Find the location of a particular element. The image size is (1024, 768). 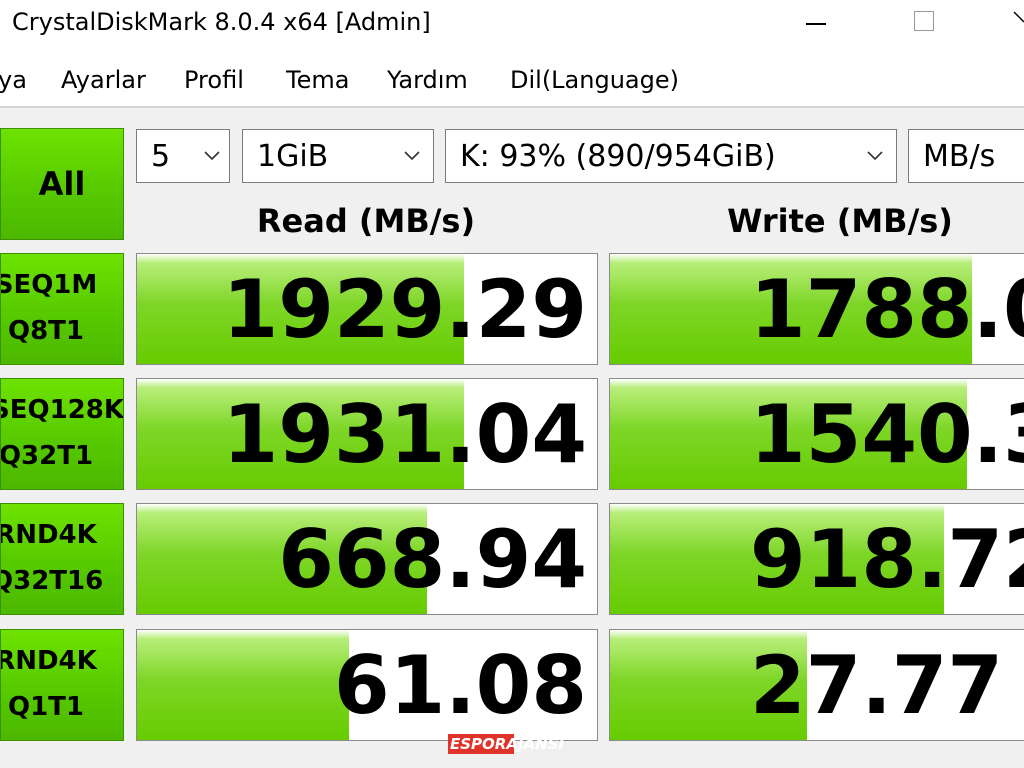

maximize-icon is located at coordinates (924, 21).